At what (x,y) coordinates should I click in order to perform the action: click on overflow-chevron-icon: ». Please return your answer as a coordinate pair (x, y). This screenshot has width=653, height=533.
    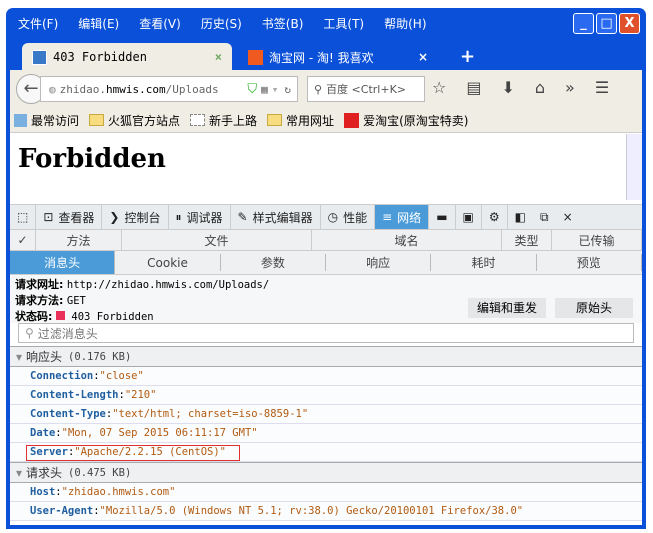
    Looking at the image, I should click on (570, 87).